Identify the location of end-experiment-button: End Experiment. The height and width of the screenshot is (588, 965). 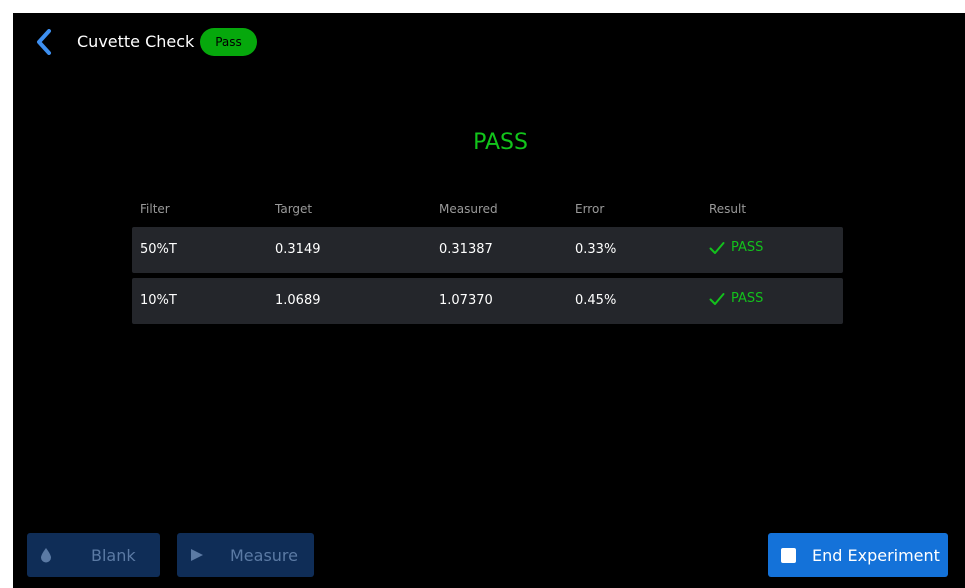
(858, 555).